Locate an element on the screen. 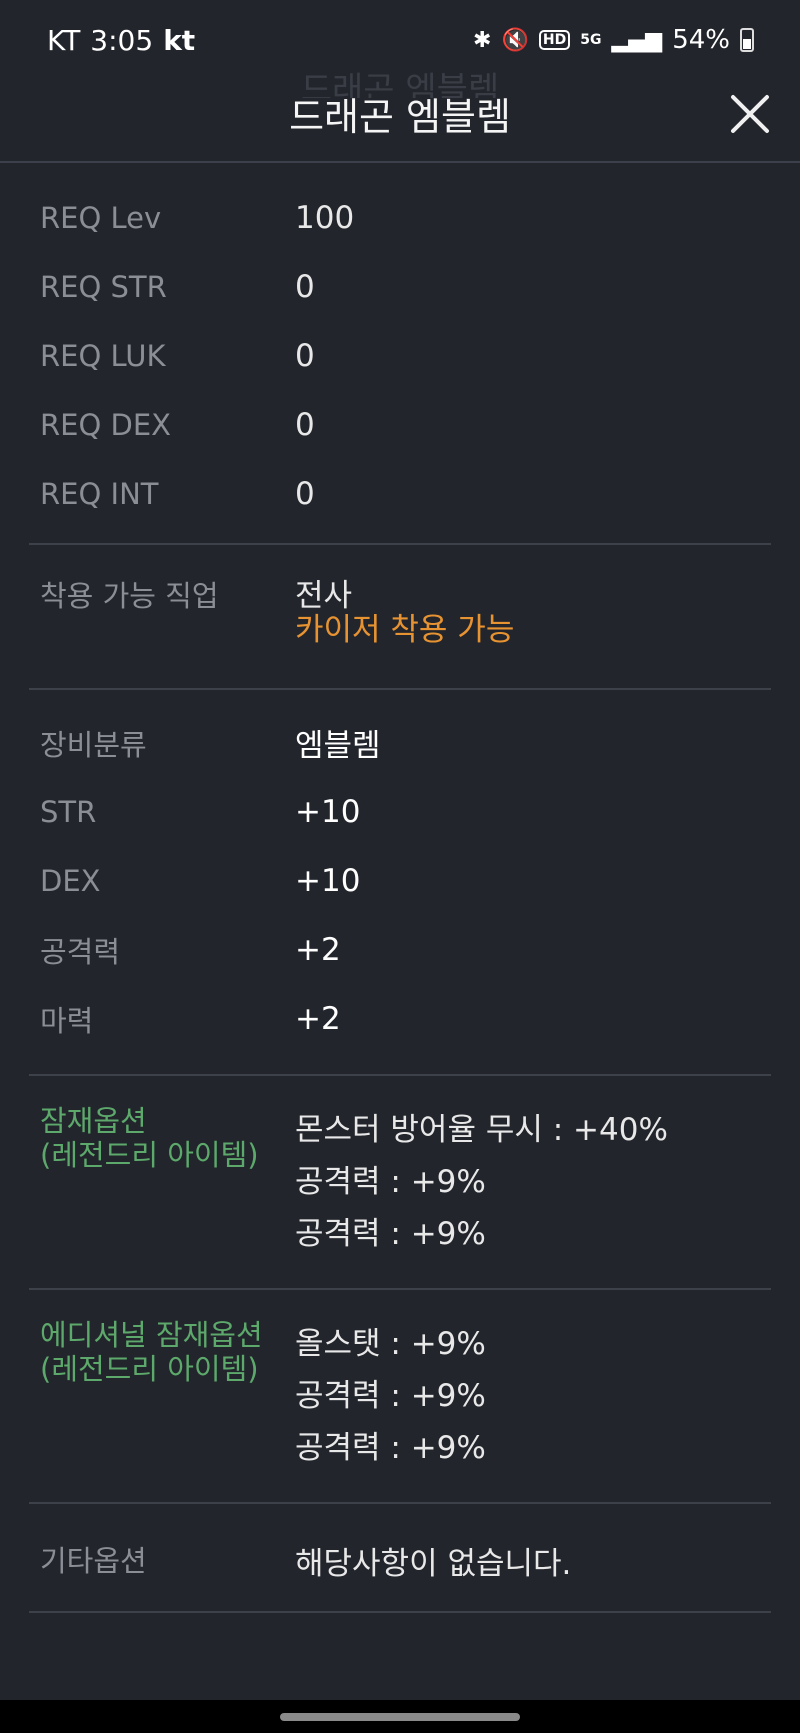 This screenshot has width=800, height=1733. req-row-luk: REQ LUK 0 is located at coordinates (400, 355).